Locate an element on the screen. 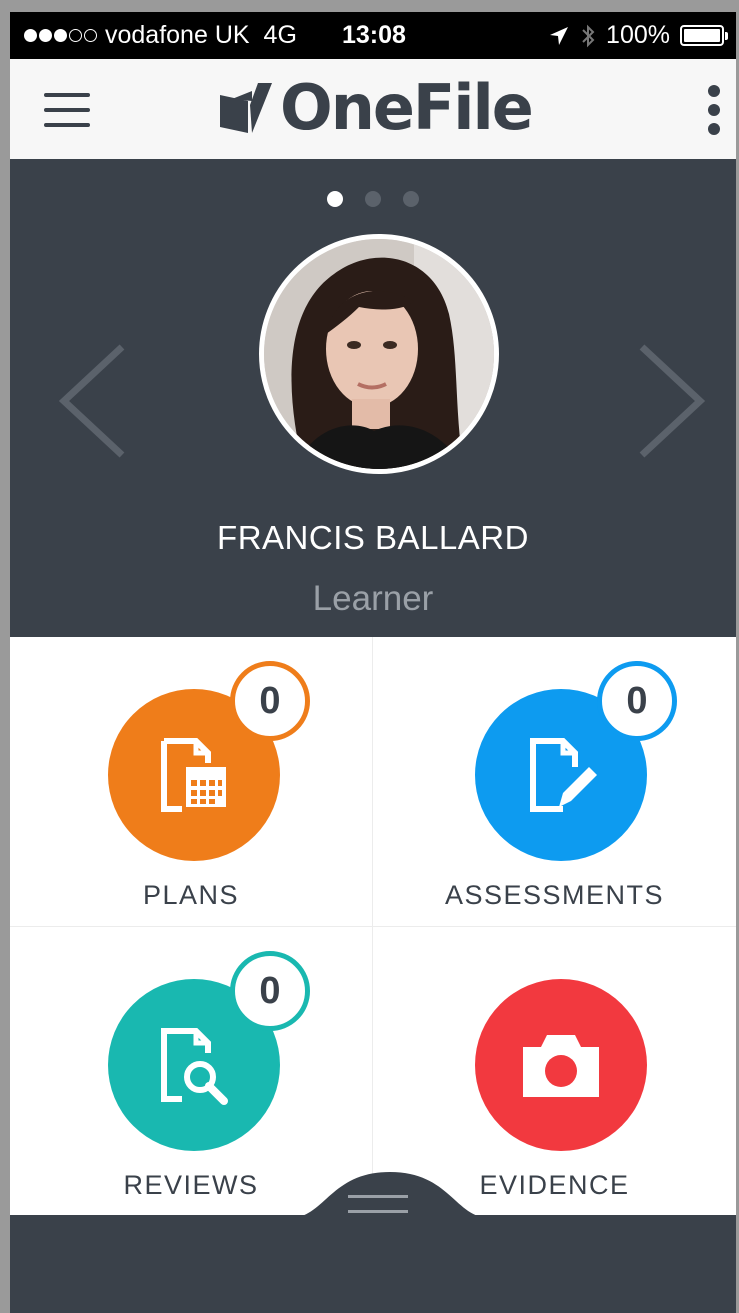 The image size is (739, 1313). drag-handle-icon is located at coordinates (378, 1204).